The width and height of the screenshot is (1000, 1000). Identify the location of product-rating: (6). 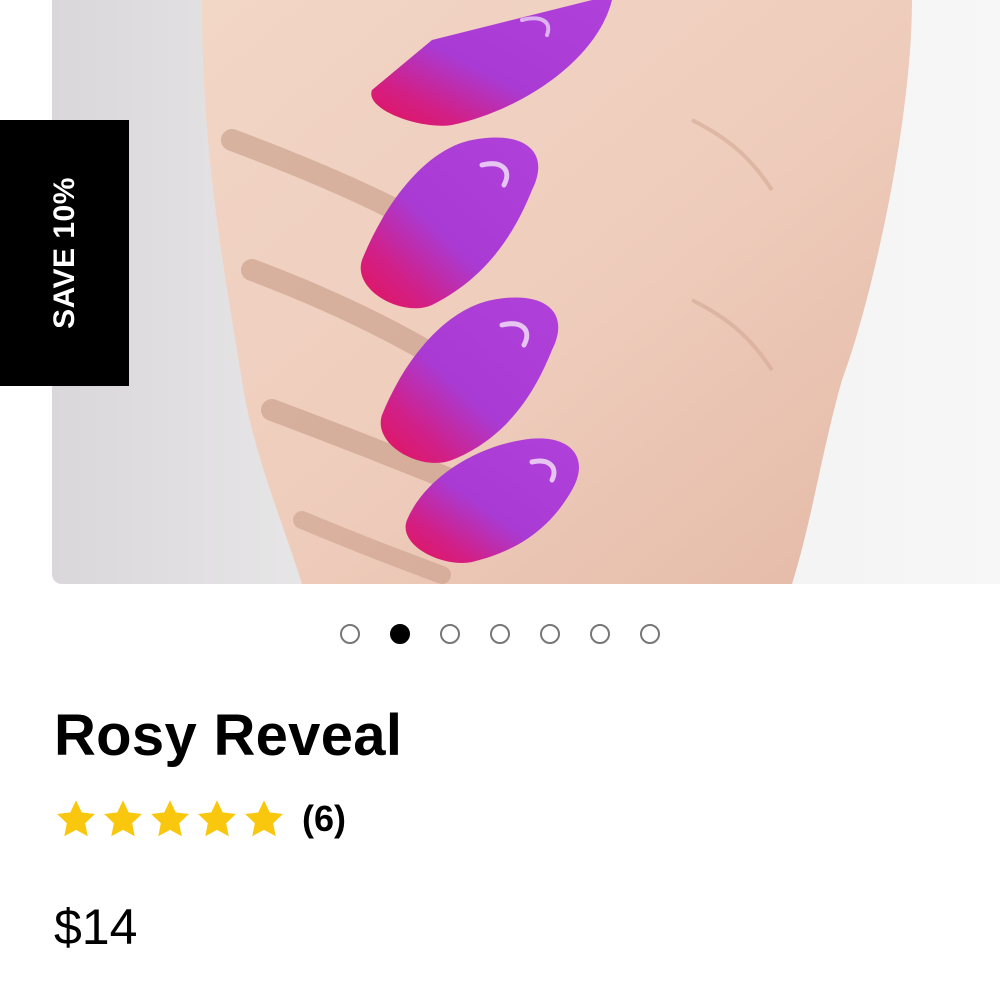
(200, 819).